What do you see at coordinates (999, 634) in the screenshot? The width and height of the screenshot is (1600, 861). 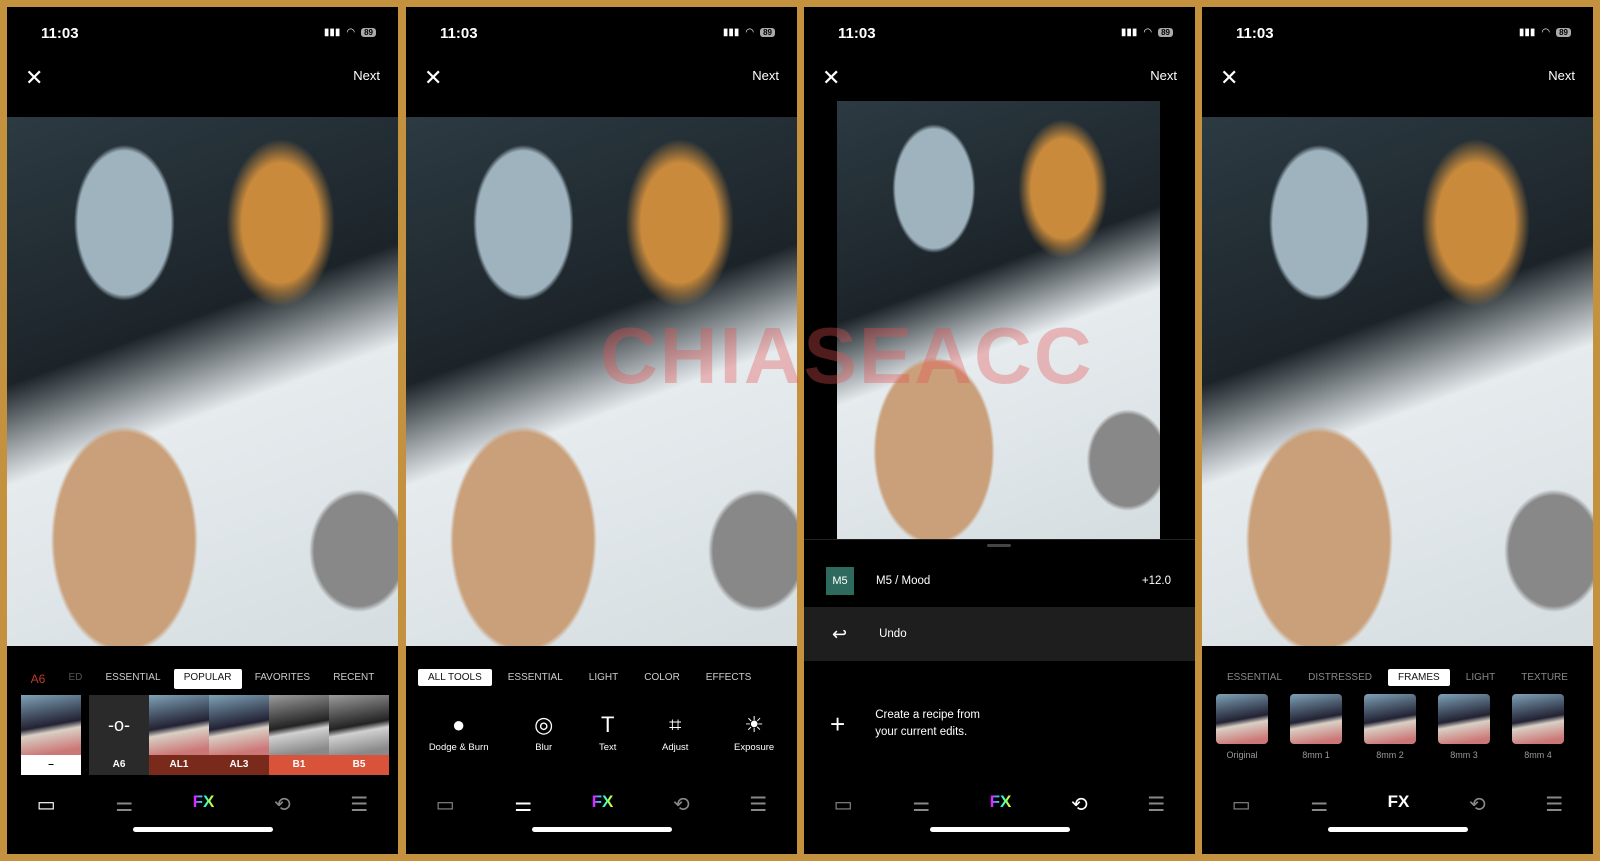 I see `undo-button: ↩ Undo` at bounding box center [999, 634].